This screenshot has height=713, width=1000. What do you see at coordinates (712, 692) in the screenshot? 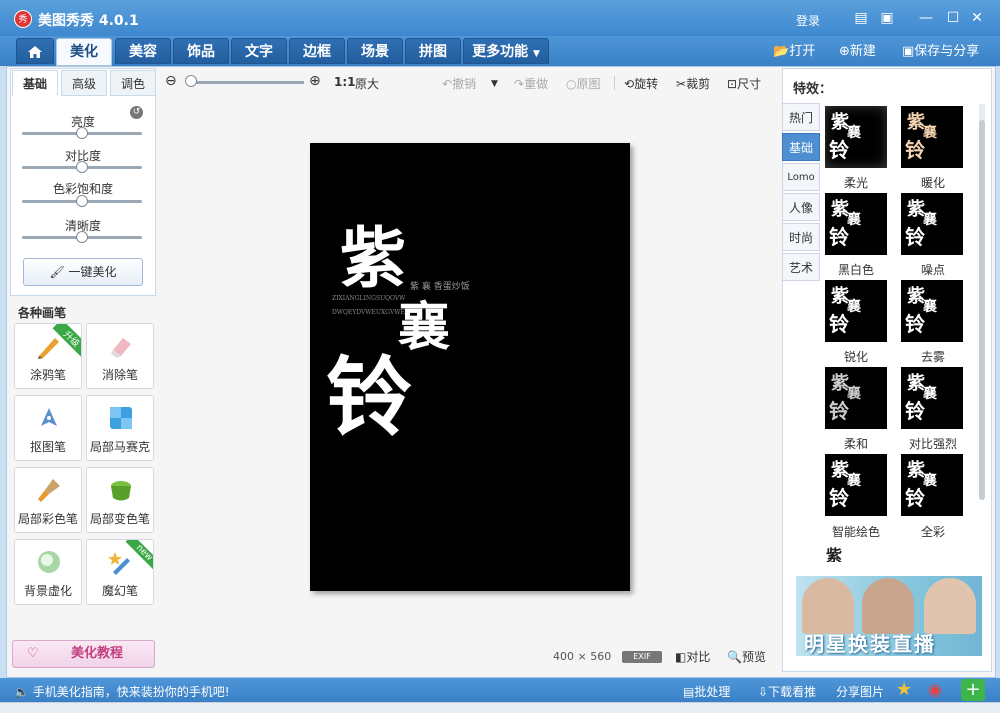
I see `batch-label: 批处理` at bounding box center [712, 692].